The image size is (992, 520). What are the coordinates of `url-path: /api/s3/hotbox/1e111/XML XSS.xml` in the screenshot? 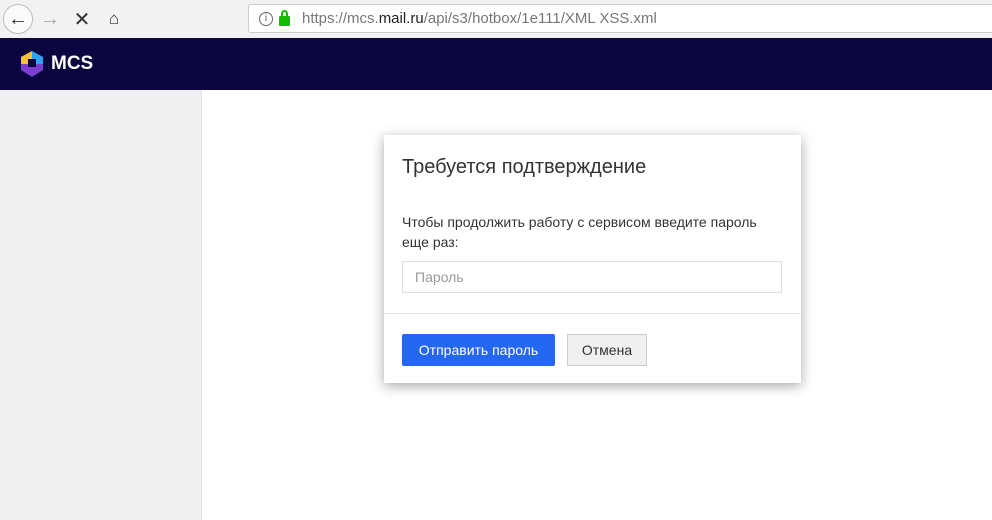 It's located at (540, 18).